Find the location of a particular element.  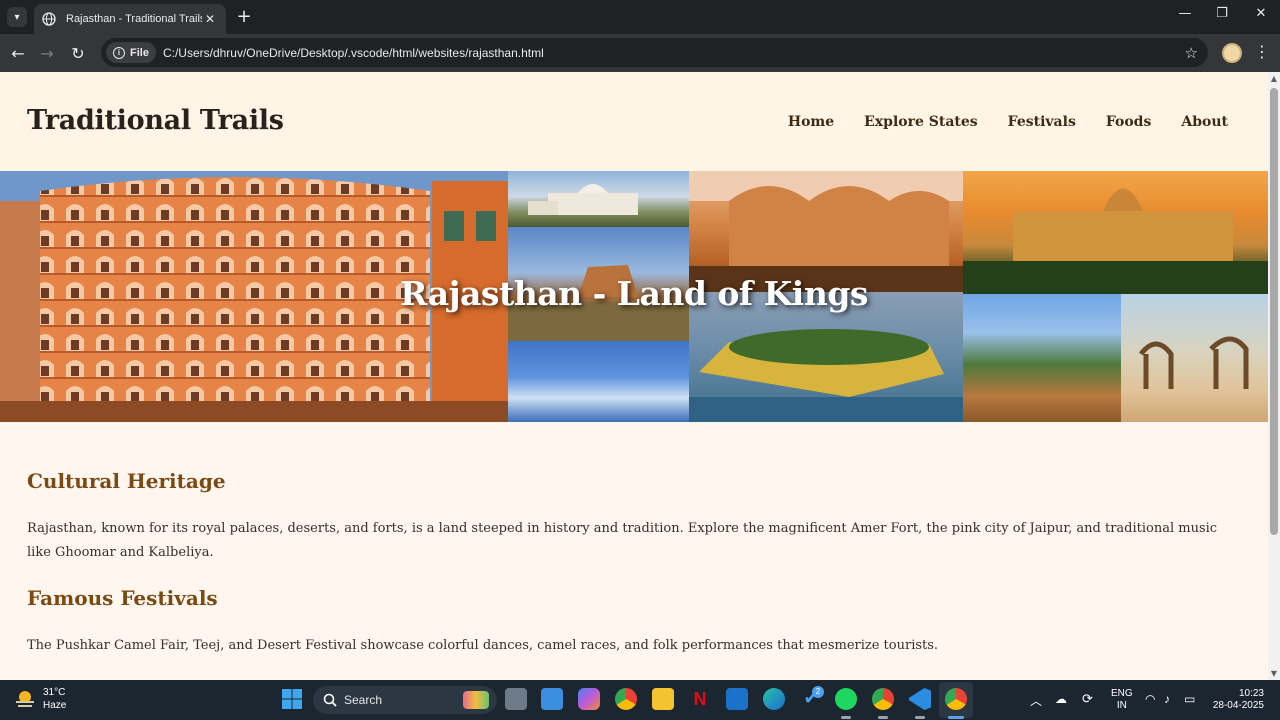

weather-widget: 31°C Haze is located at coordinates (40, 699).